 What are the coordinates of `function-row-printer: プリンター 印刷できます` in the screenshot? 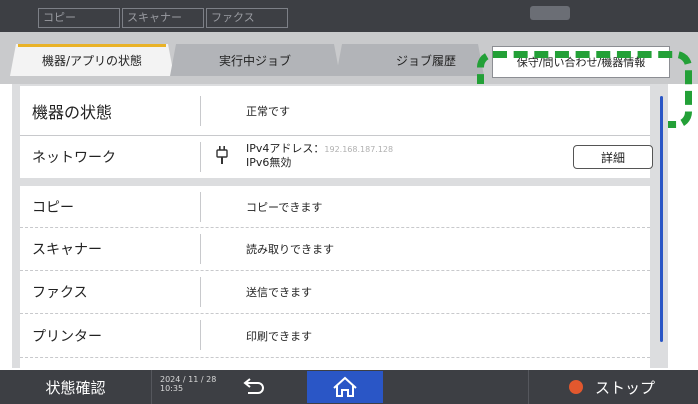 It's located at (335, 336).